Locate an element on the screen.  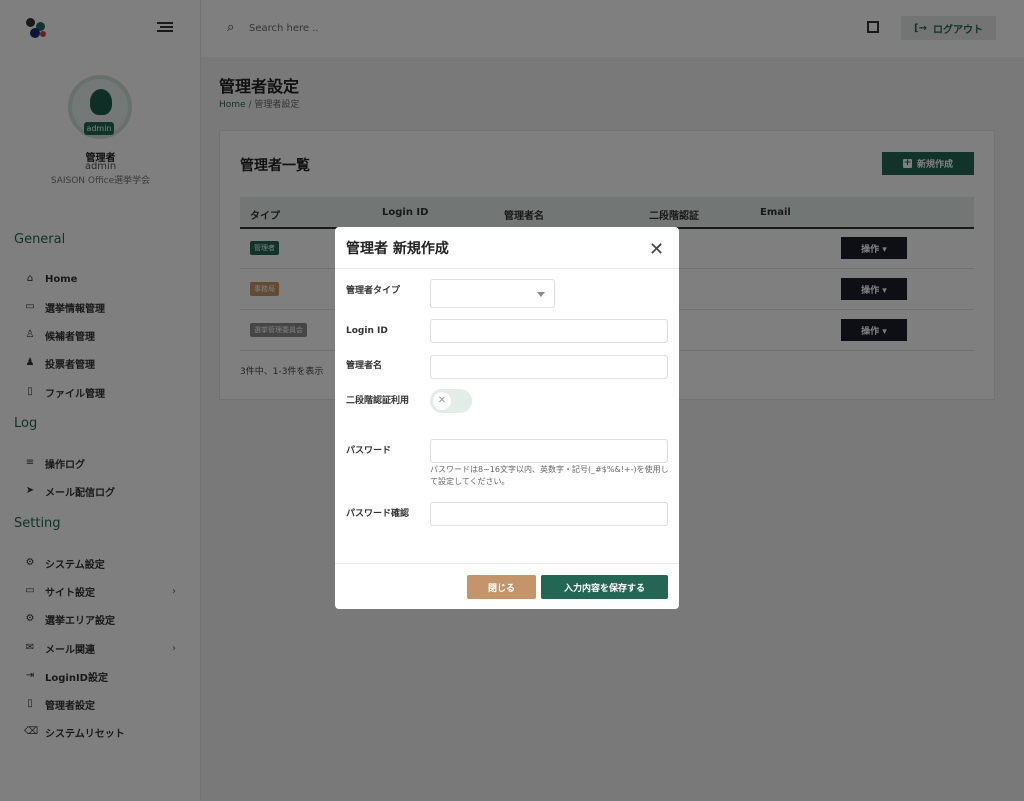
twofa-toggle: ✕ is located at coordinates (451, 401).